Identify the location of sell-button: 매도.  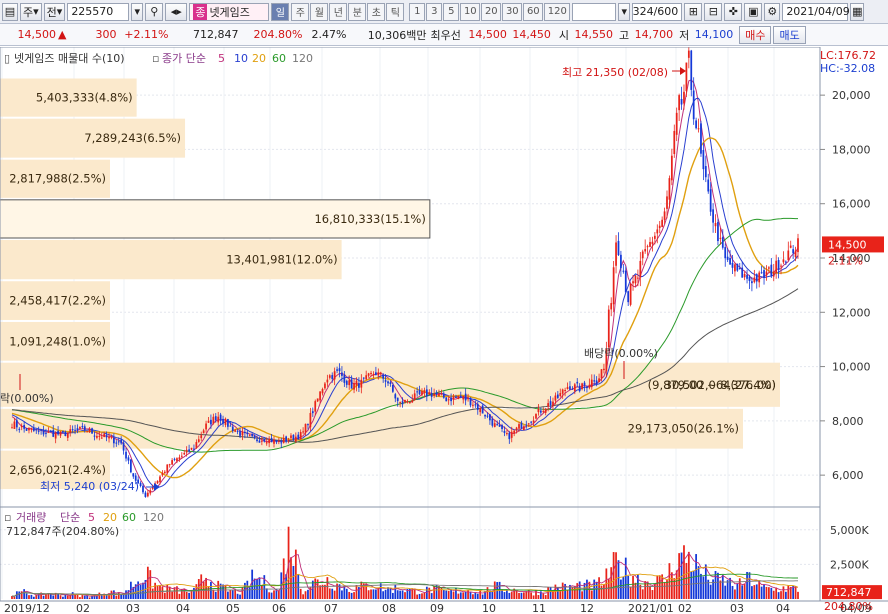
(789, 34).